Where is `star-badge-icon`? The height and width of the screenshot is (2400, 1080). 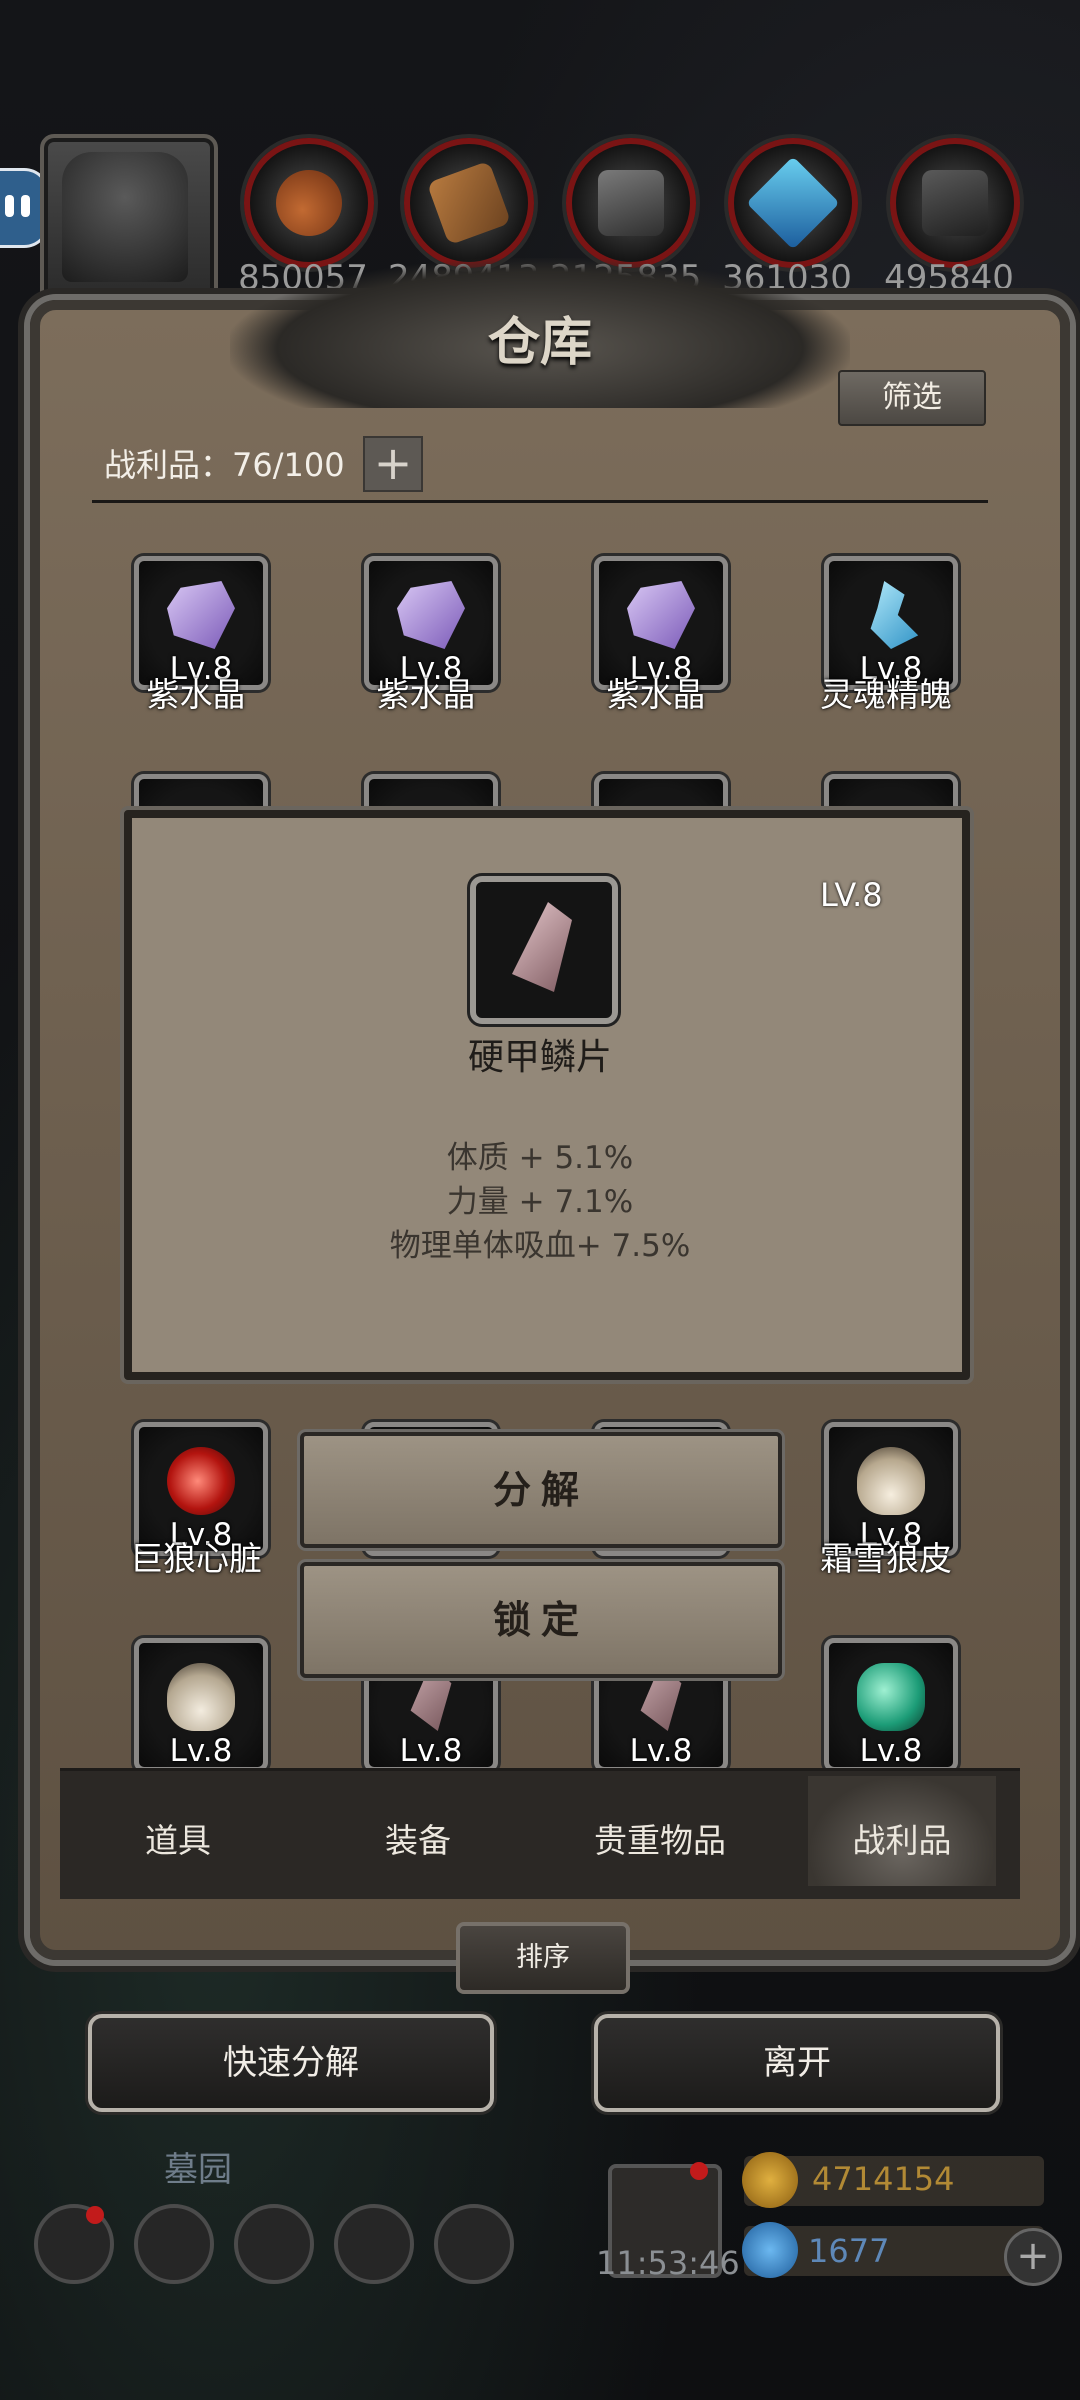 star-badge-icon is located at coordinates (174, 2244).